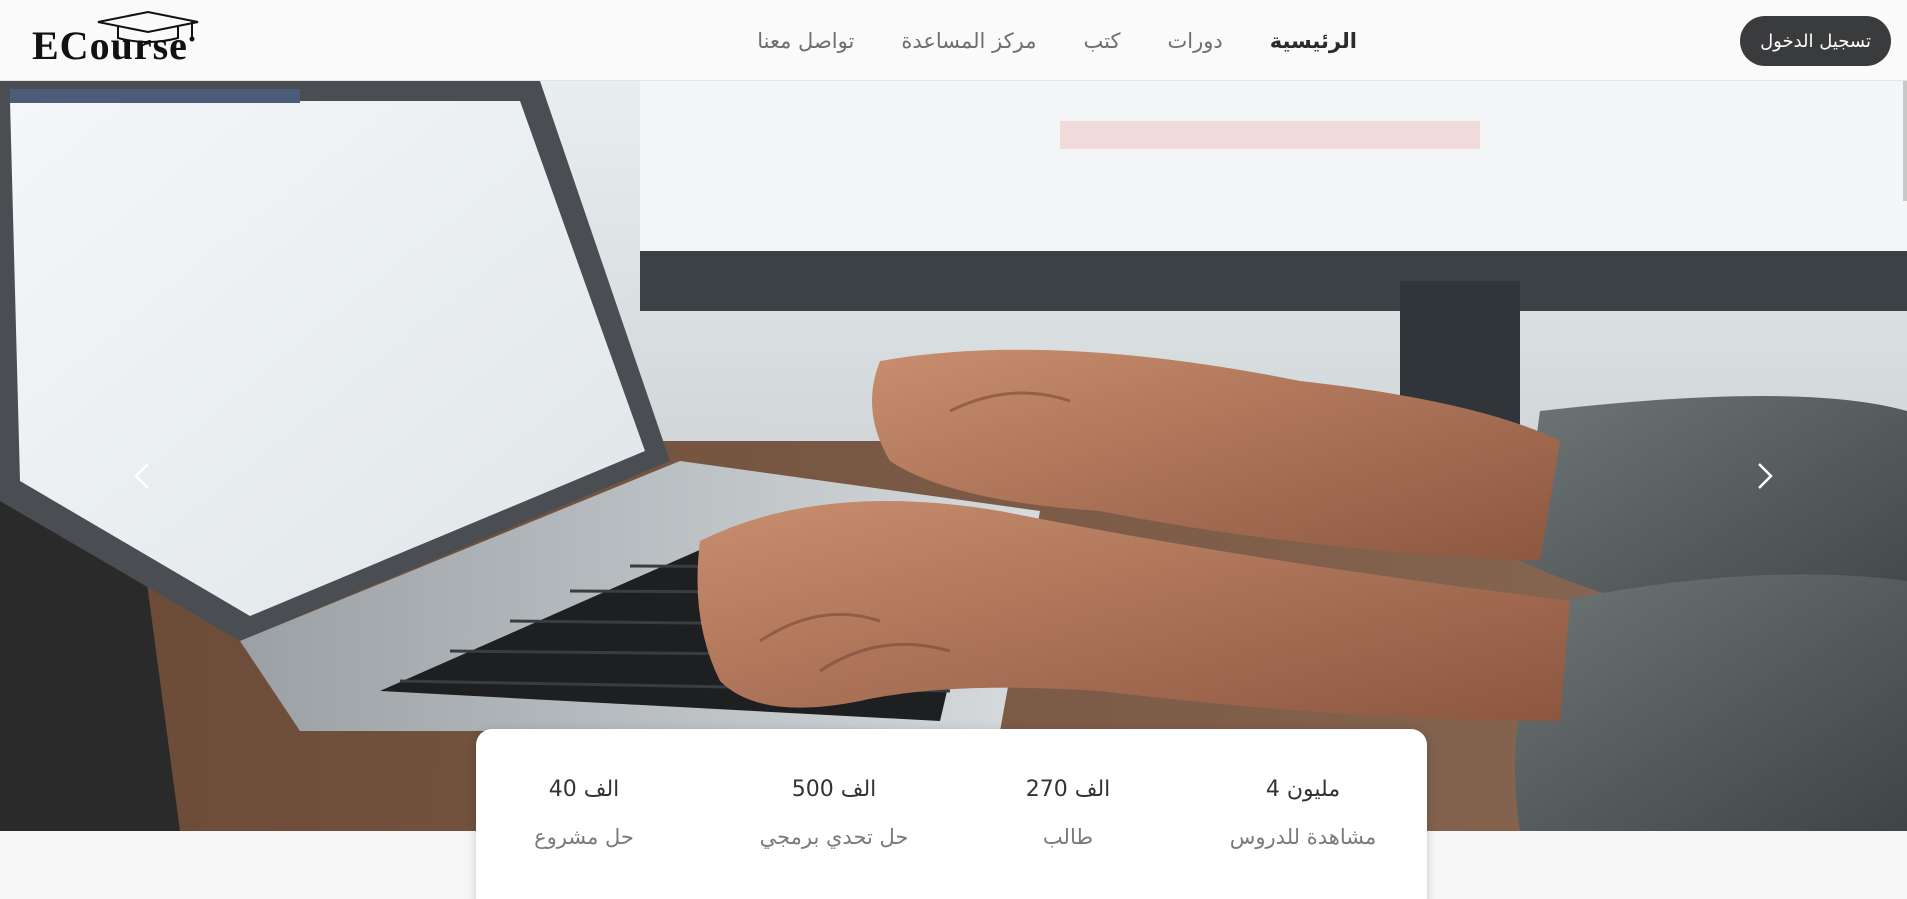  Describe the element at coordinates (110, 45) in the screenshot. I see `logo-text: ECourse` at that location.